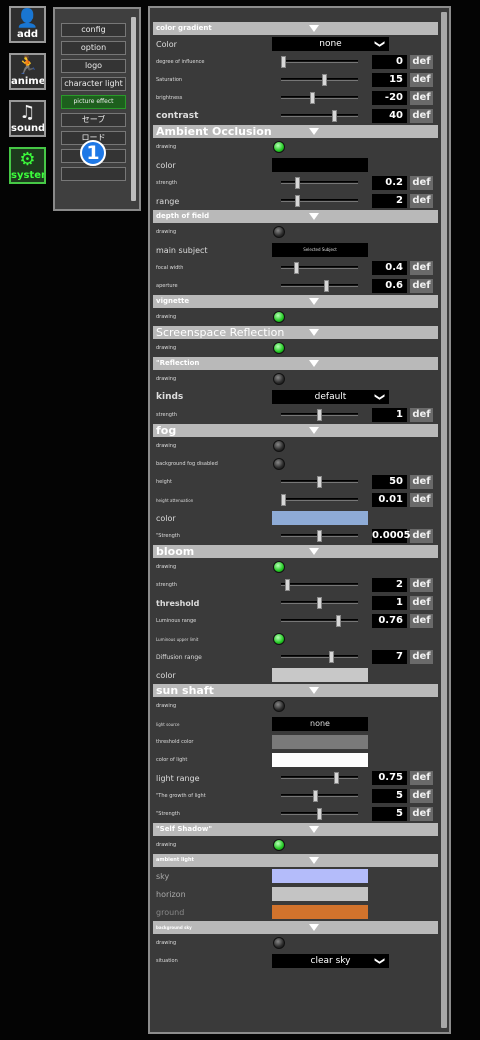 The width and height of the screenshot is (480, 1040). Describe the element at coordinates (389, 98) in the screenshot. I see `value-brightness: -20` at that location.